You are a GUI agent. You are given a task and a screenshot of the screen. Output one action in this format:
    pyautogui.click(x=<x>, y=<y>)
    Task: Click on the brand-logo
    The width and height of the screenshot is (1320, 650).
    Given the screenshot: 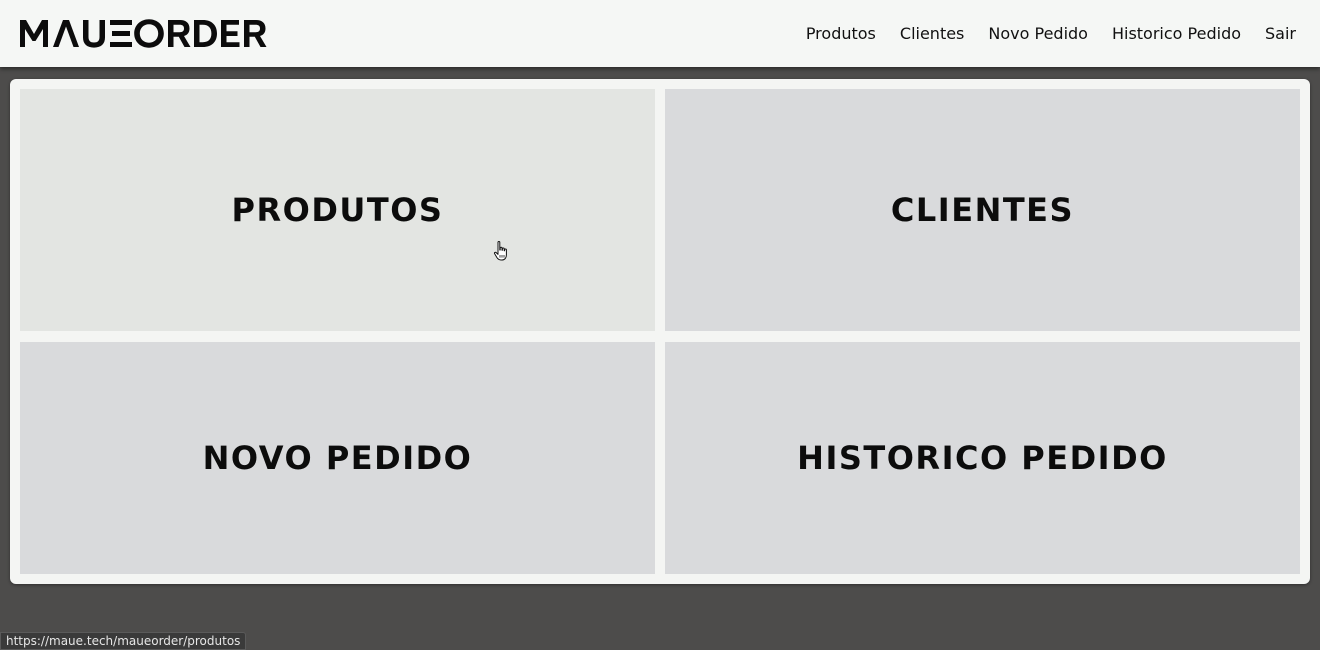 What is the action you would take?
    pyautogui.click(x=145, y=33)
    